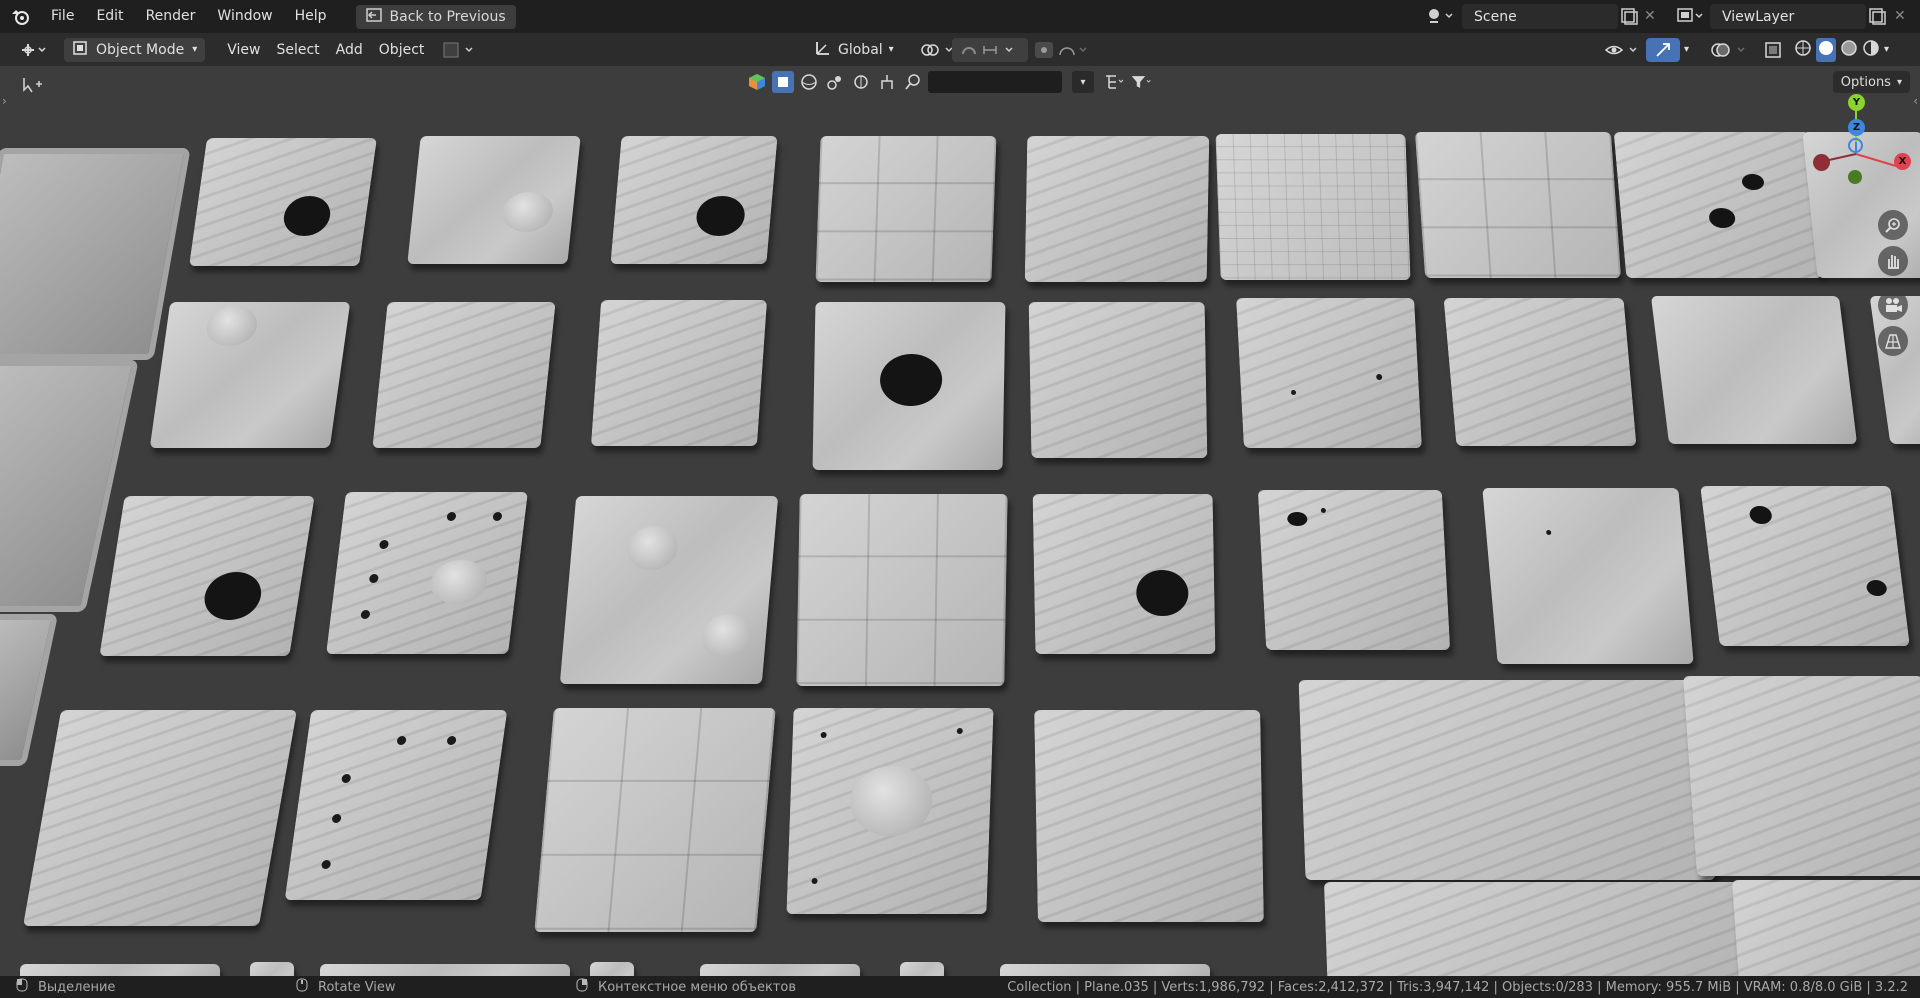  I want to click on object-mode-dropdown: Object Mode ▾, so click(135, 49).